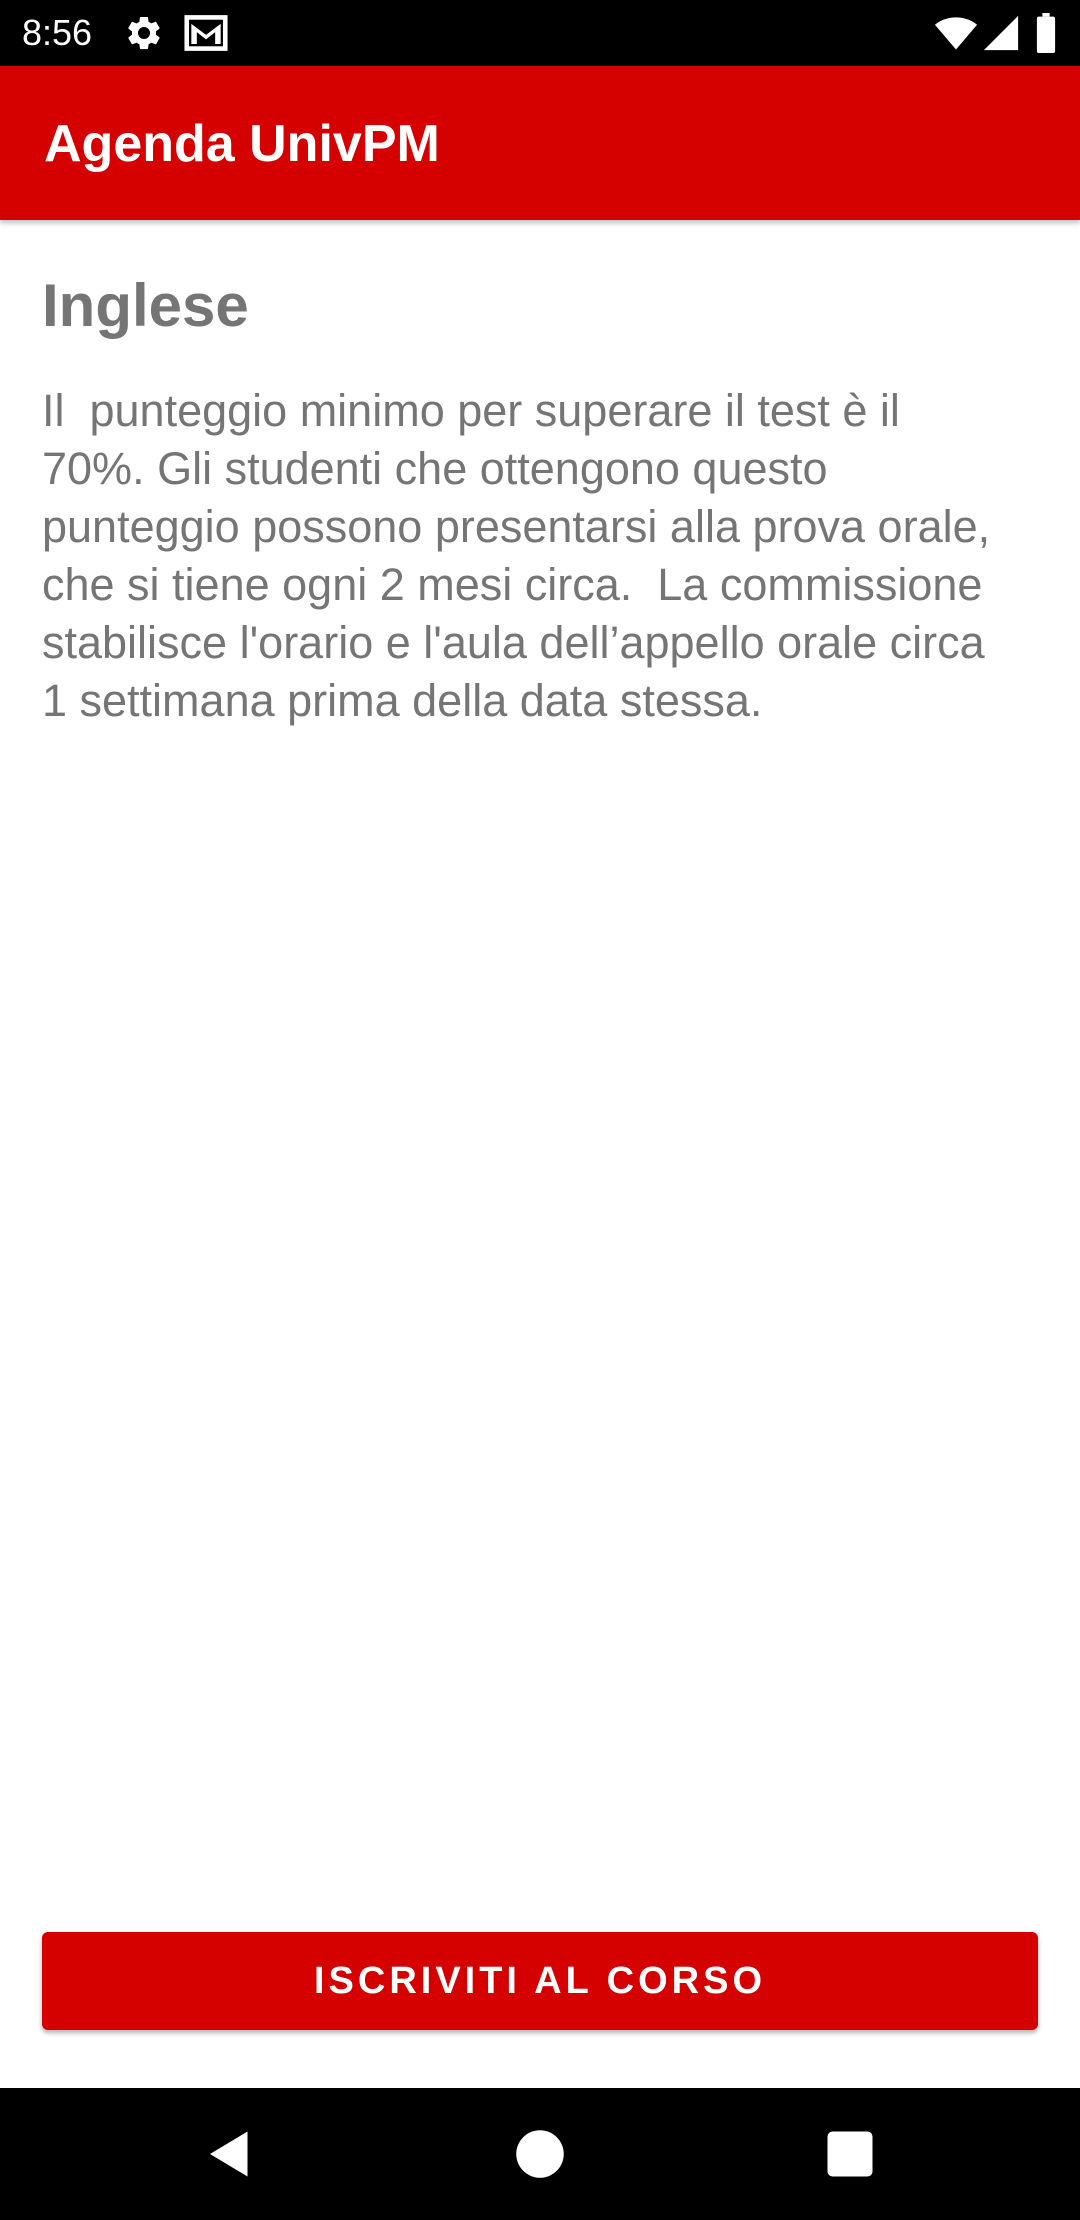 The height and width of the screenshot is (2220, 1080). What do you see at coordinates (145, 305) in the screenshot?
I see `course-title: Inglese` at bounding box center [145, 305].